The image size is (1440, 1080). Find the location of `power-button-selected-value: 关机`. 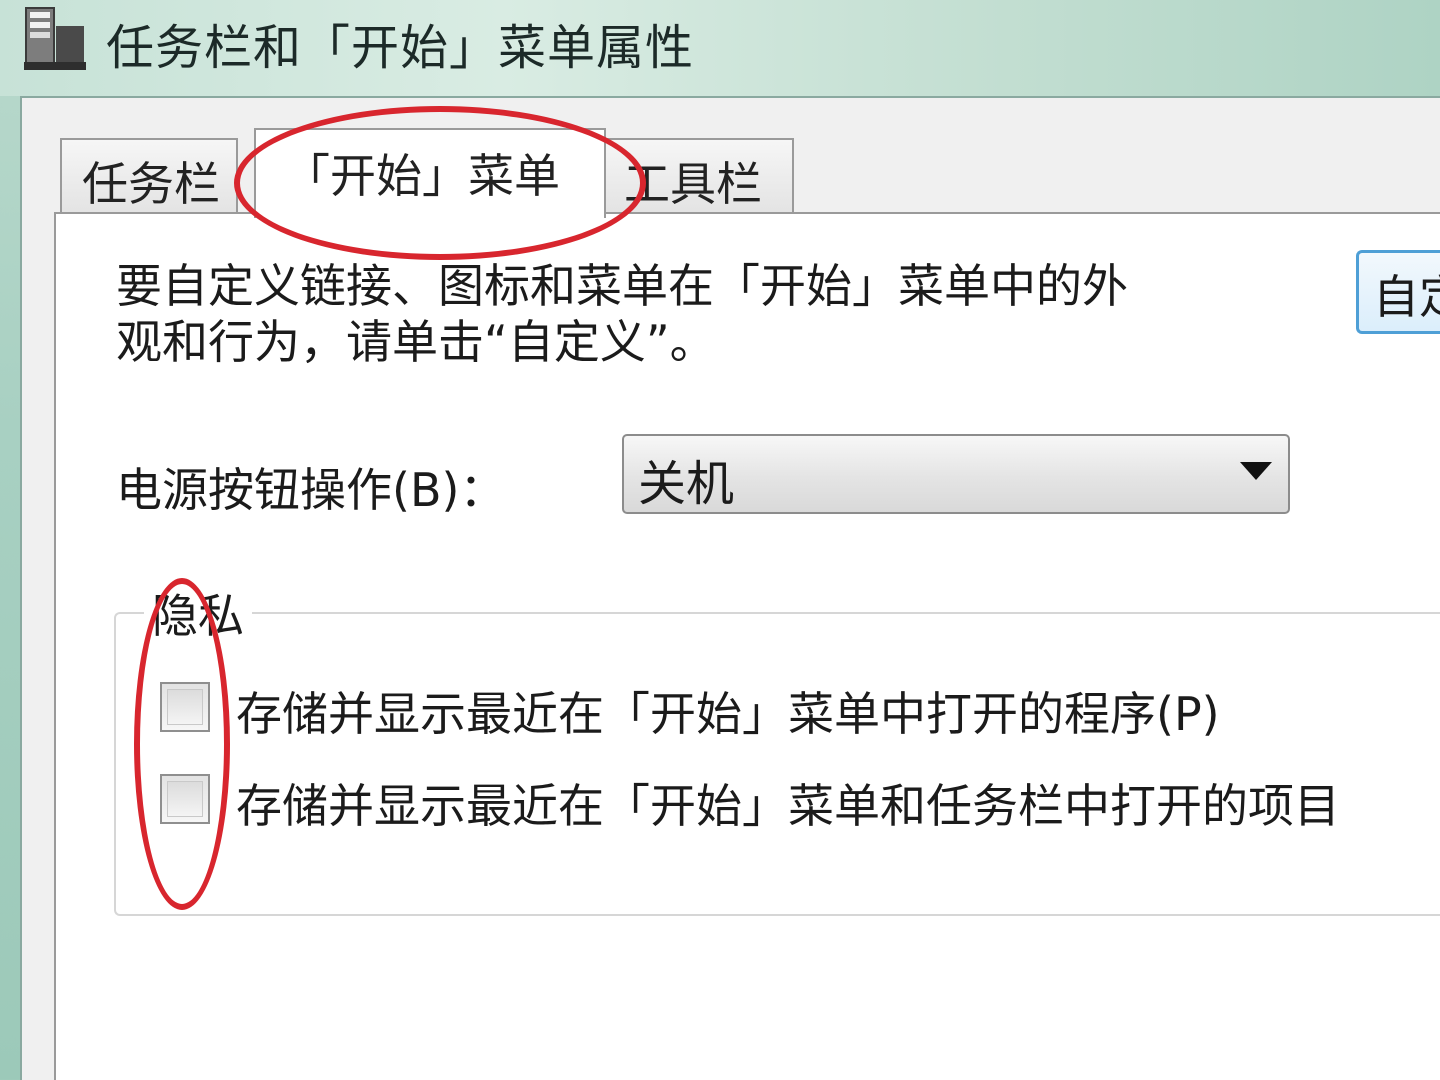

power-button-selected-value: 关机 is located at coordinates (686, 484).